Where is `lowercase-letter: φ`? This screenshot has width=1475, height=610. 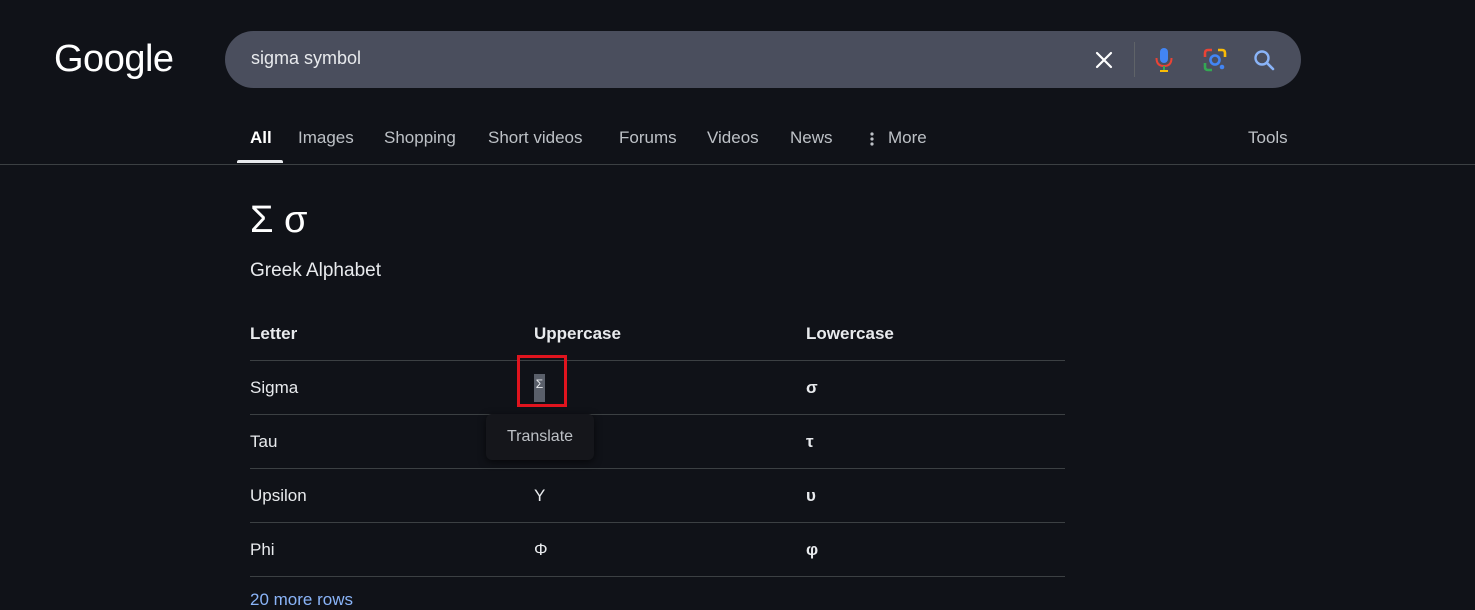
lowercase-letter: φ is located at coordinates (812, 549).